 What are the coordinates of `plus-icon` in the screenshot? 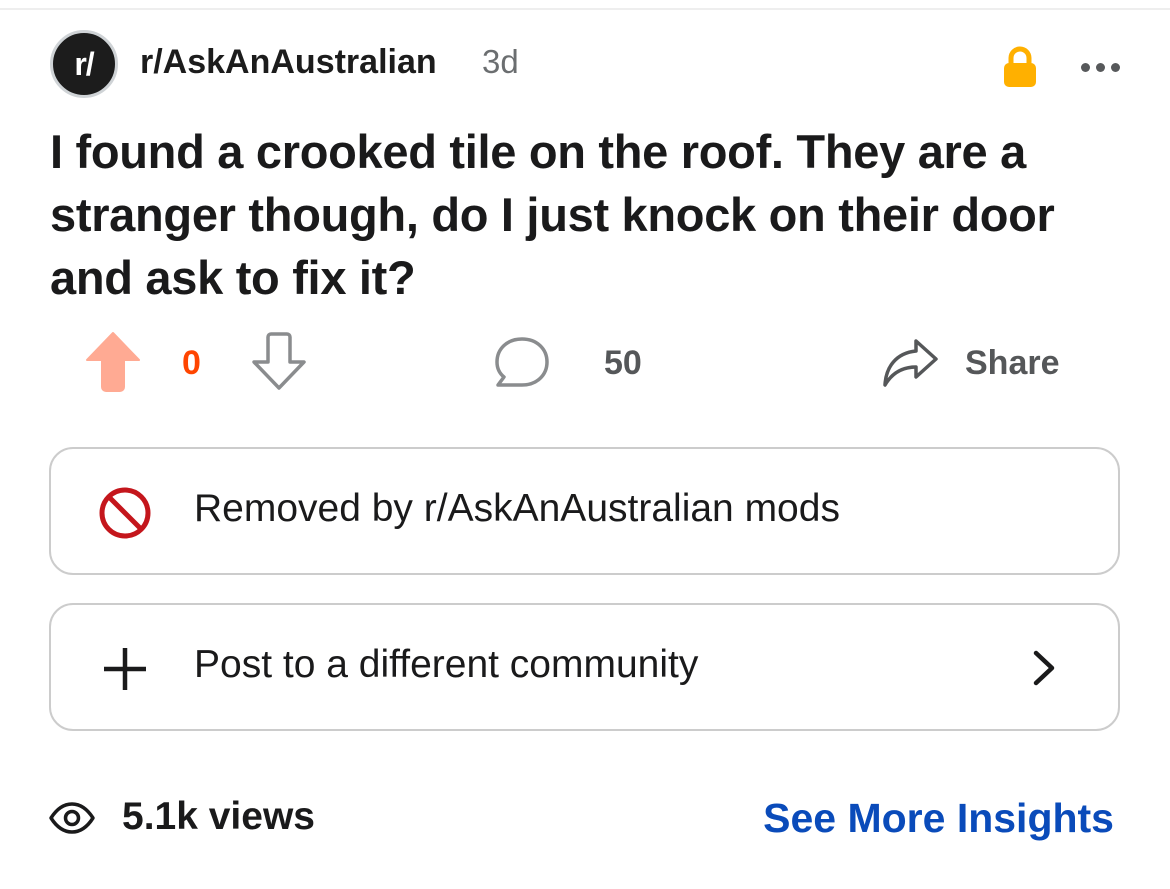 It's located at (125, 669).